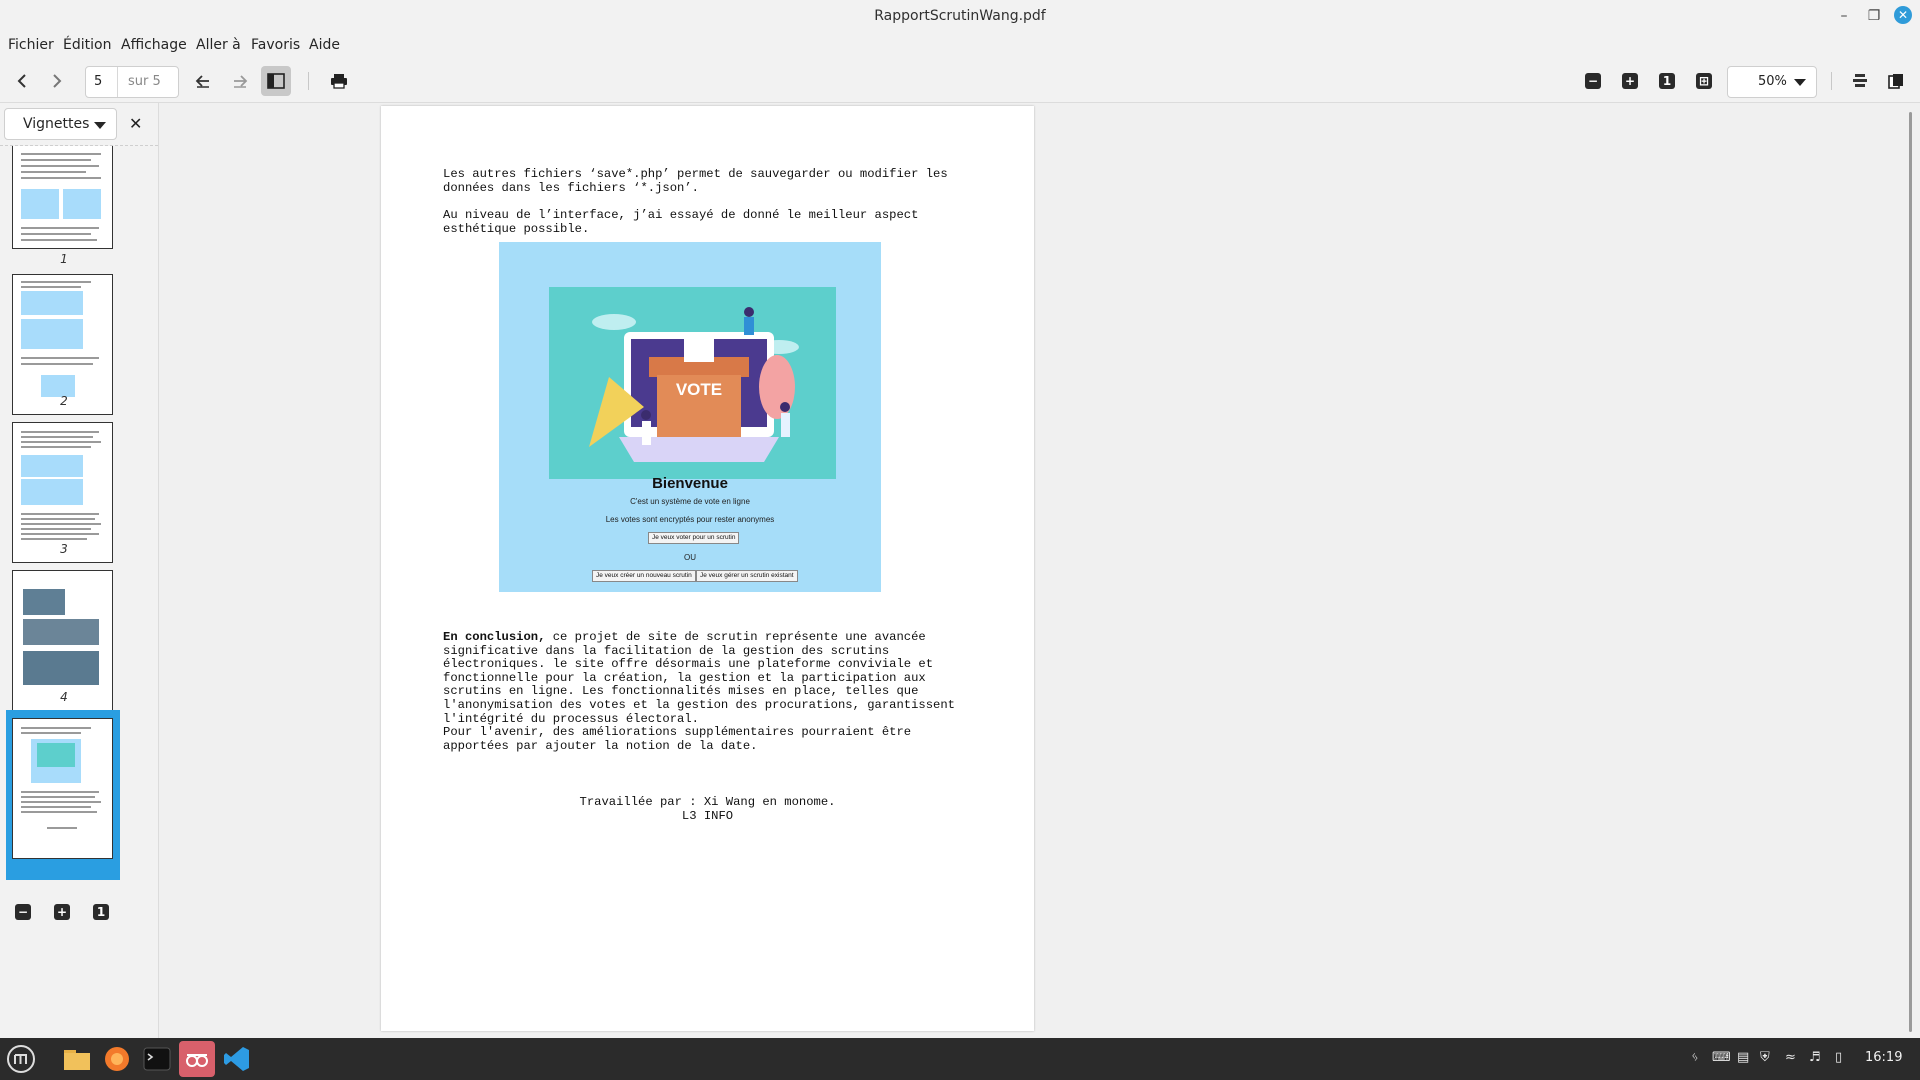  Describe the element at coordinates (1874, 16) in the screenshot. I see `maximize-icon: ❐` at that location.